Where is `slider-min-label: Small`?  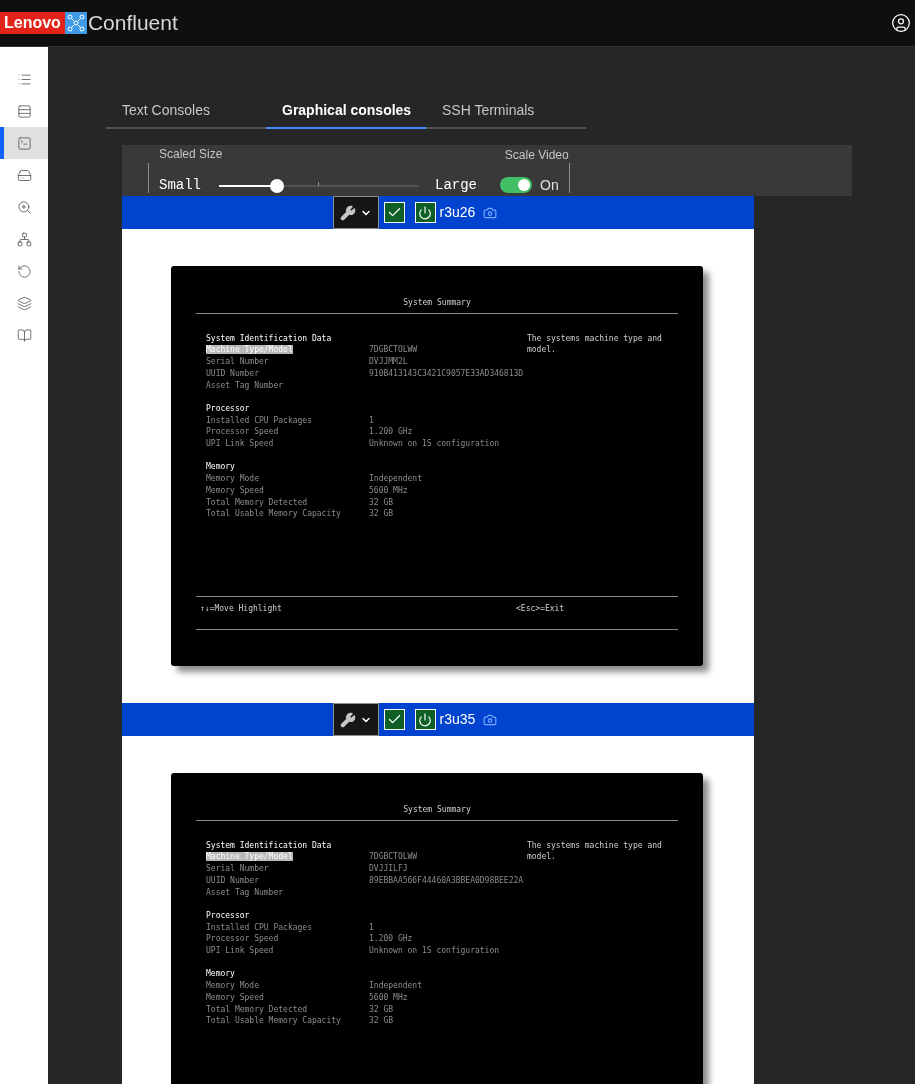 slider-min-label: Small is located at coordinates (180, 185).